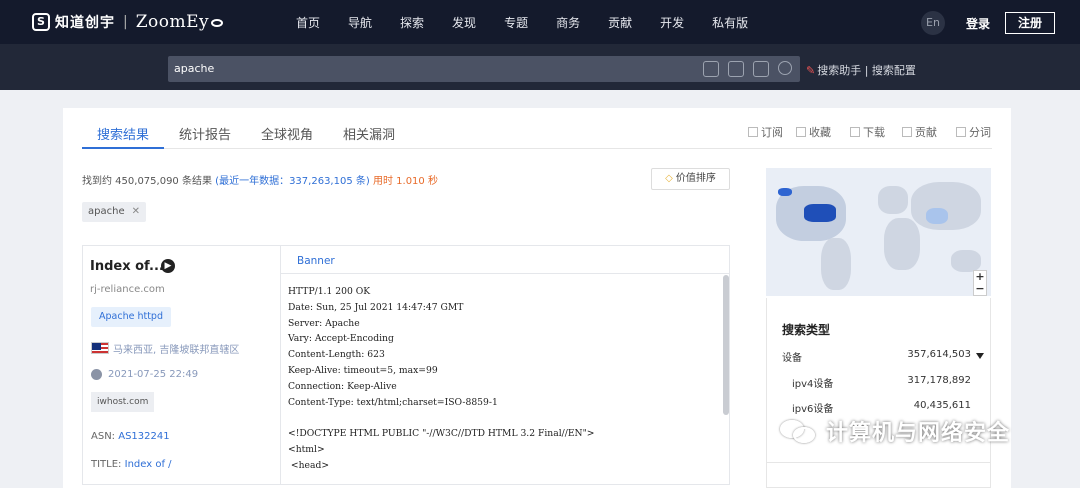 This screenshot has width=1080, height=488. I want to click on stat-label: 设备, so click(792, 356).